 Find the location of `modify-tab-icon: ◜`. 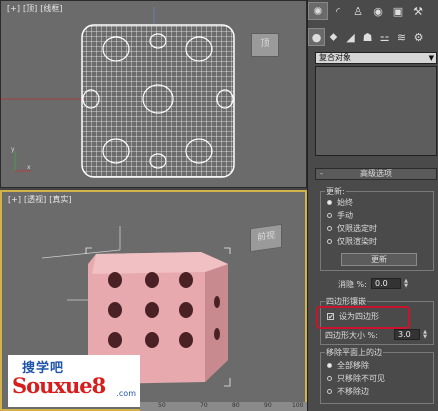

modify-tab-icon: ◜ is located at coordinates (338, 11).